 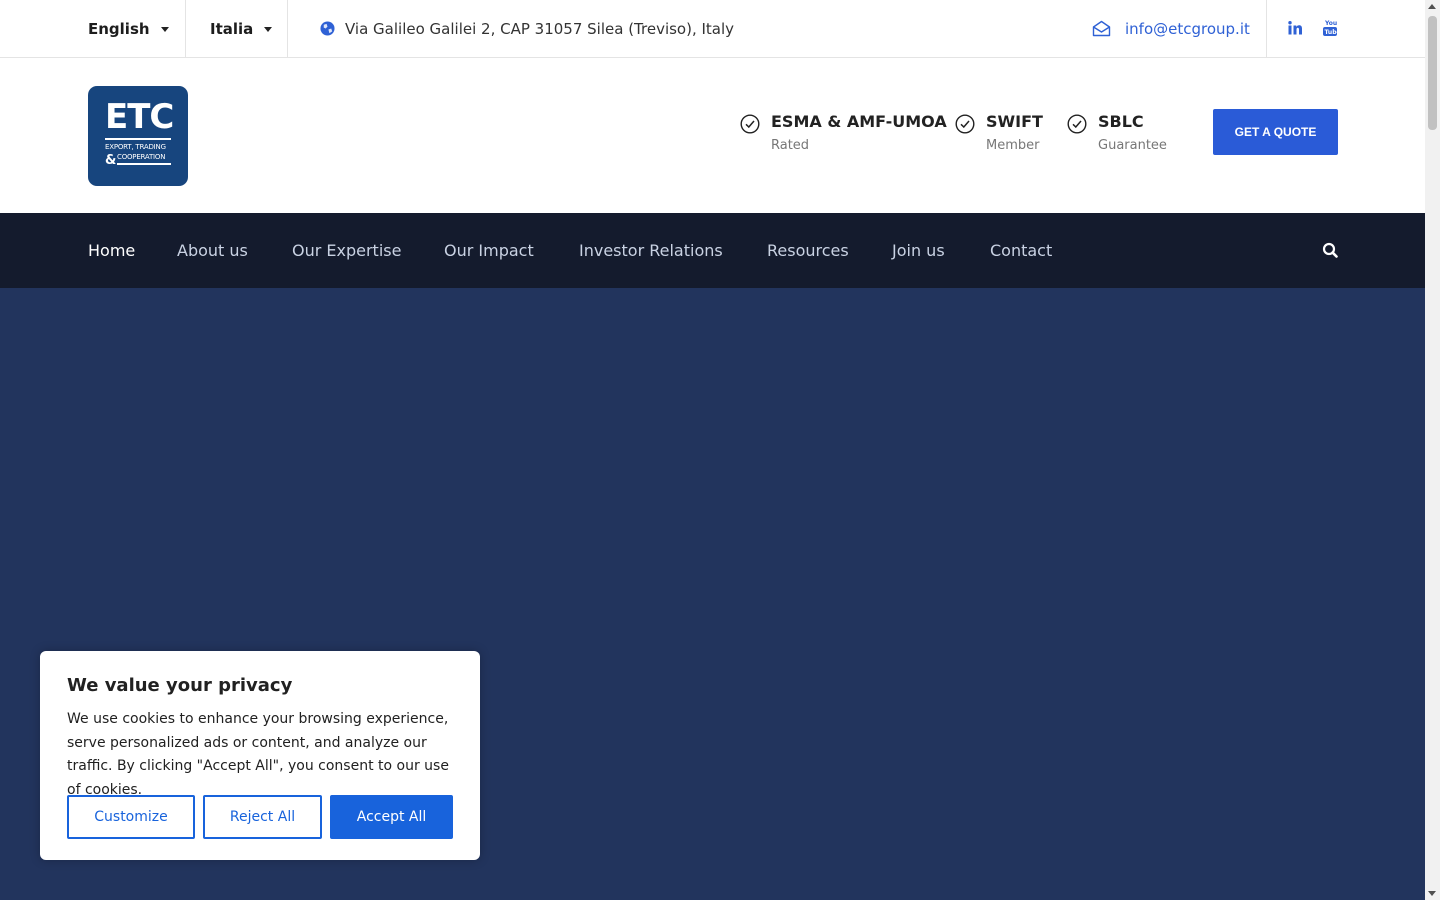 I want to click on svg-text: Tube, so click(x=1332, y=32).